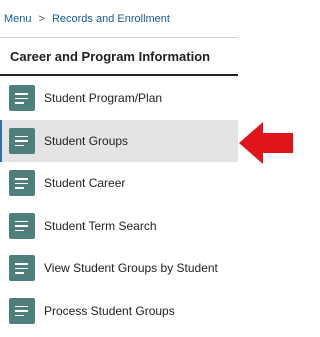 The width and height of the screenshot is (320, 337). I want to click on breadcrumb-menu-link: Menu, so click(18, 19).